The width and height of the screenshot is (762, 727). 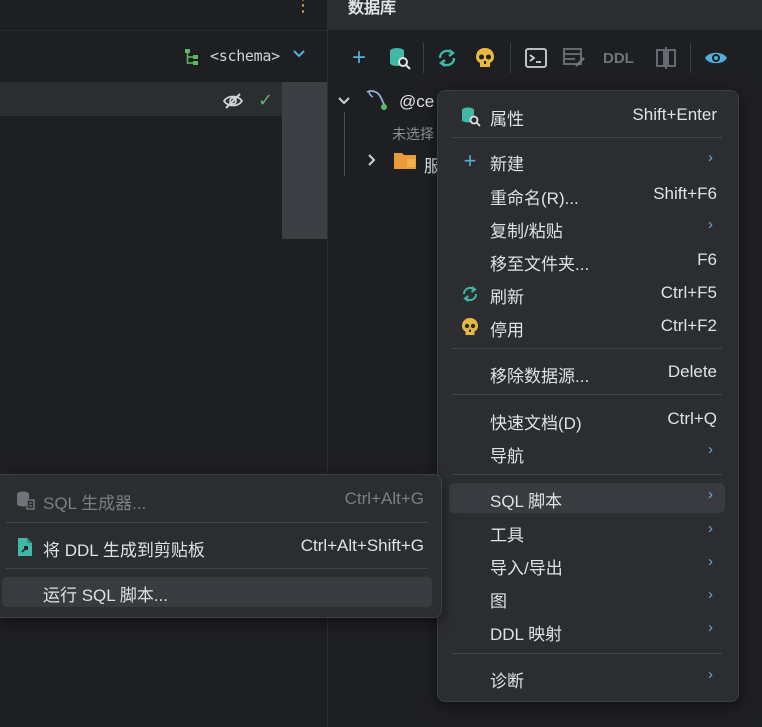 I want to click on kebab-menu-icon: ⋮, so click(x=303, y=7).